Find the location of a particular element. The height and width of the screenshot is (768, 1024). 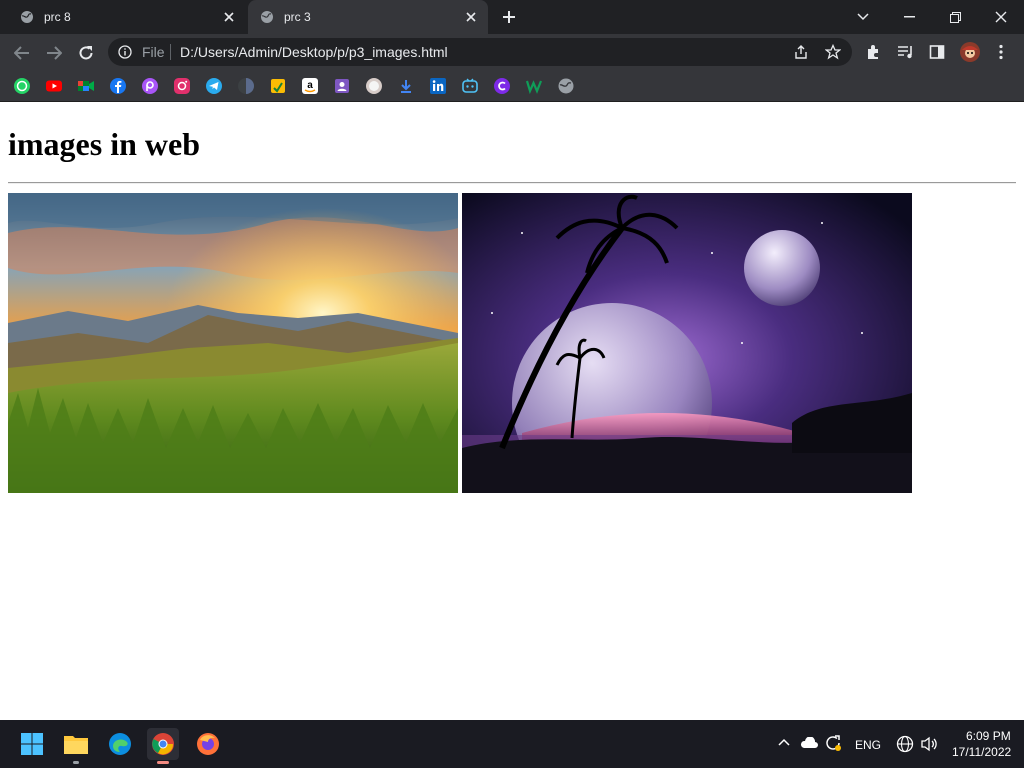

edge-icon is located at coordinates (120, 744).